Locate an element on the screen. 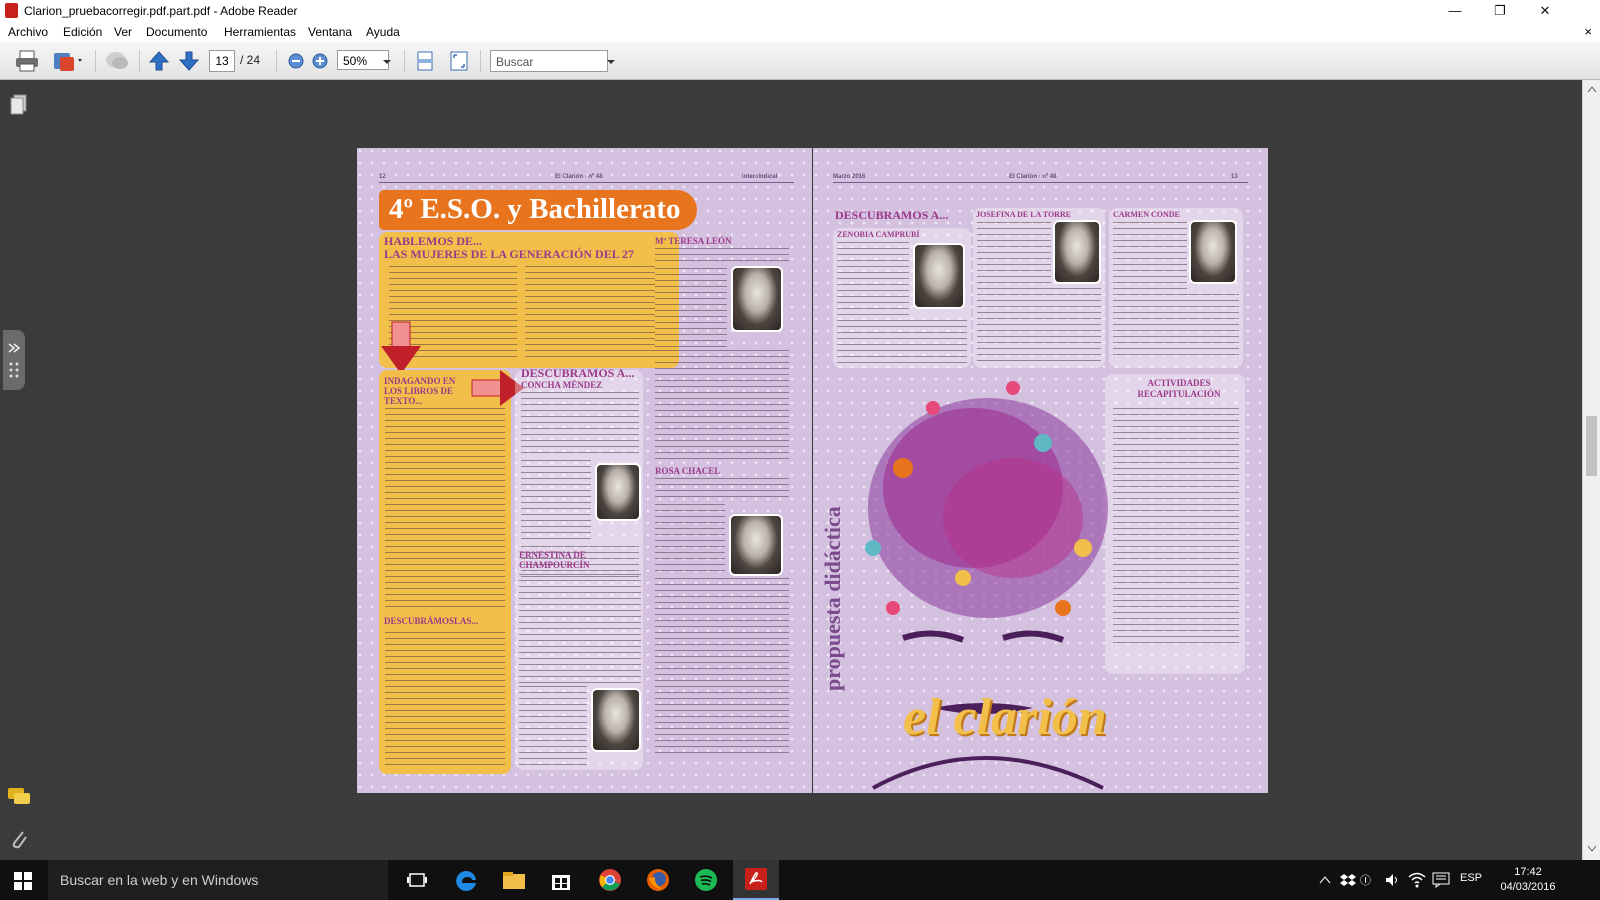 This screenshot has width=1600, height=900. next-page-icon is located at coordinates (189, 61).